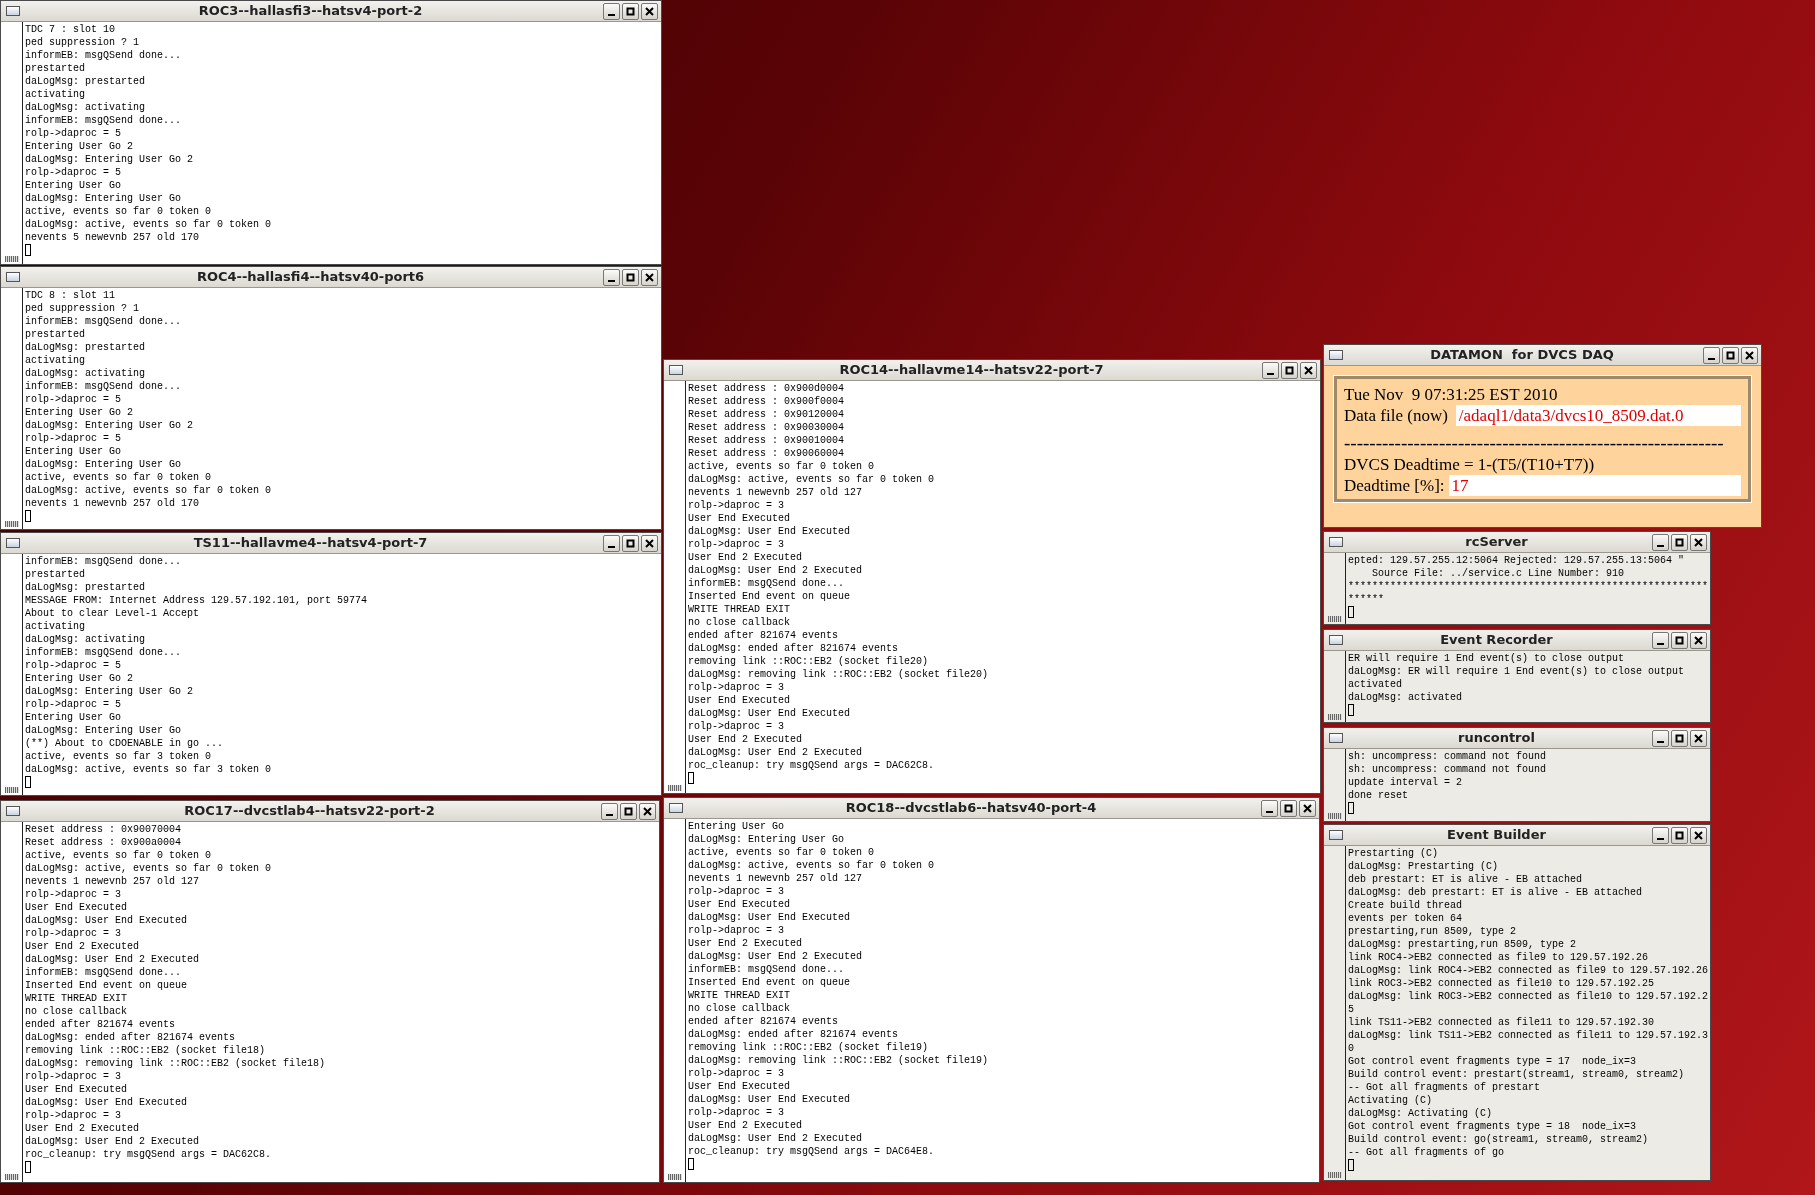 The width and height of the screenshot is (1815, 1195). Describe the element at coordinates (1493, 1061) in the screenshot. I see `log-line: Got control event fragments type = 17 node_ix=3` at that location.